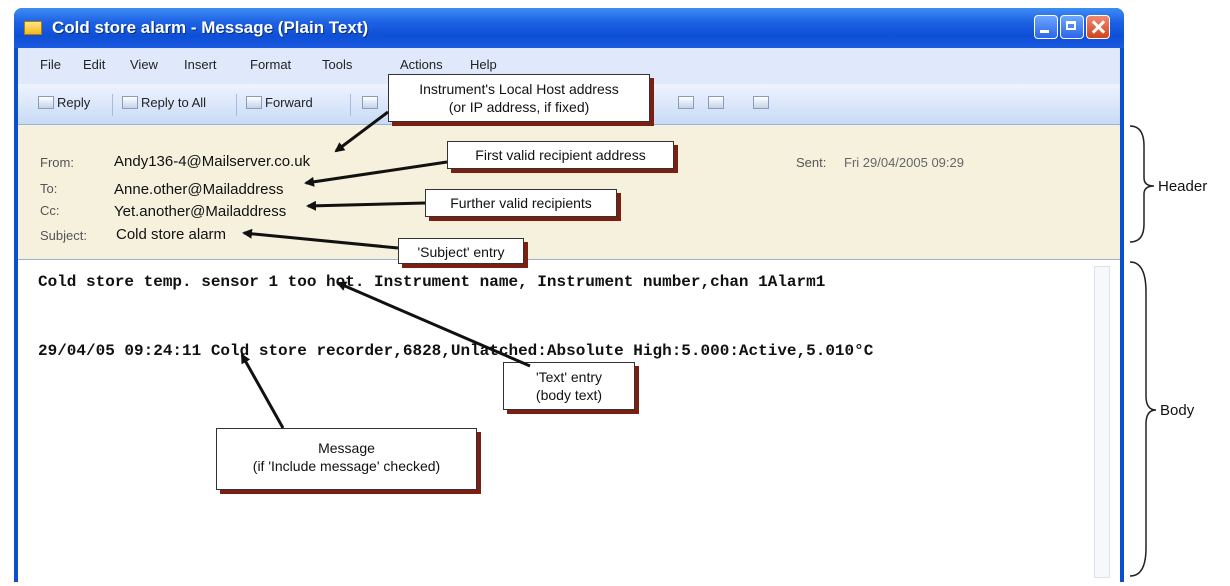 This screenshot has height=586, width=1230. Describe the element at coordinates (171, 234) in the screenshot. I see `subject-value: Cold store alarm` at that location.